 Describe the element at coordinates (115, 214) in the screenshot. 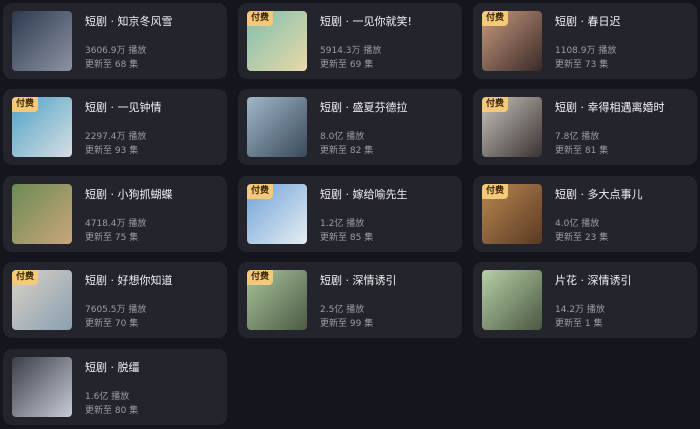

I see `drama-card: 短剧 · 小狗抓蝴蝶 4718.4万 播放 更新至 75 集` at that location.